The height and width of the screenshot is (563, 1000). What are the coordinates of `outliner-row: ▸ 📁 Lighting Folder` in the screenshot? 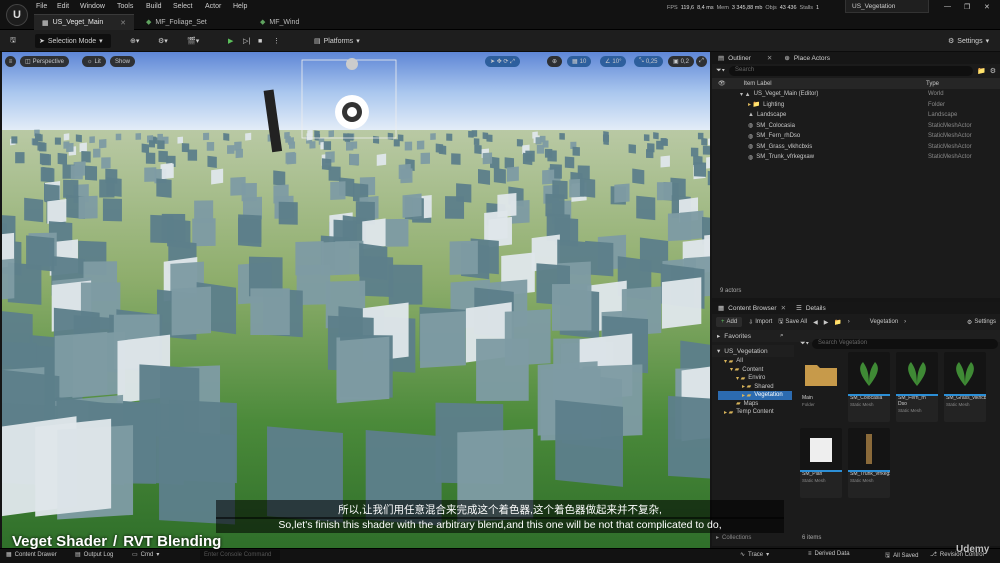 It's located at (856, 105).